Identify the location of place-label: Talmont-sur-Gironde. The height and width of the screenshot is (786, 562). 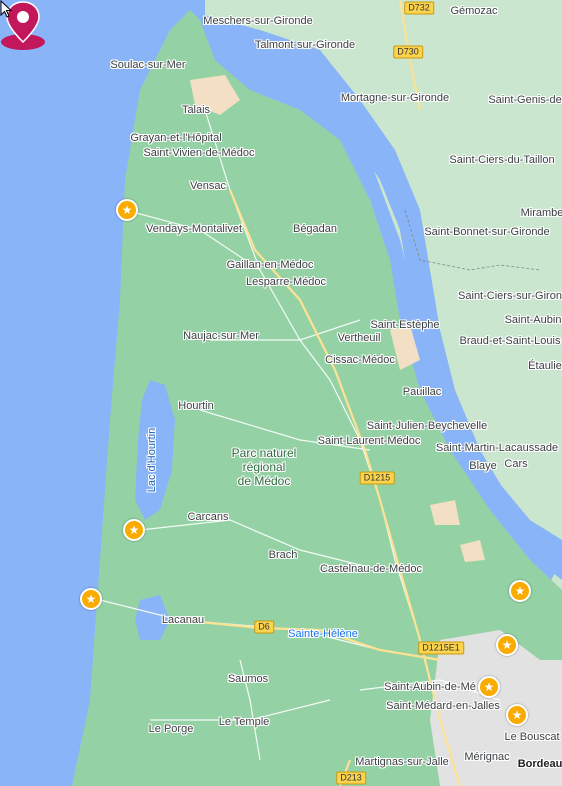
(305, 45).